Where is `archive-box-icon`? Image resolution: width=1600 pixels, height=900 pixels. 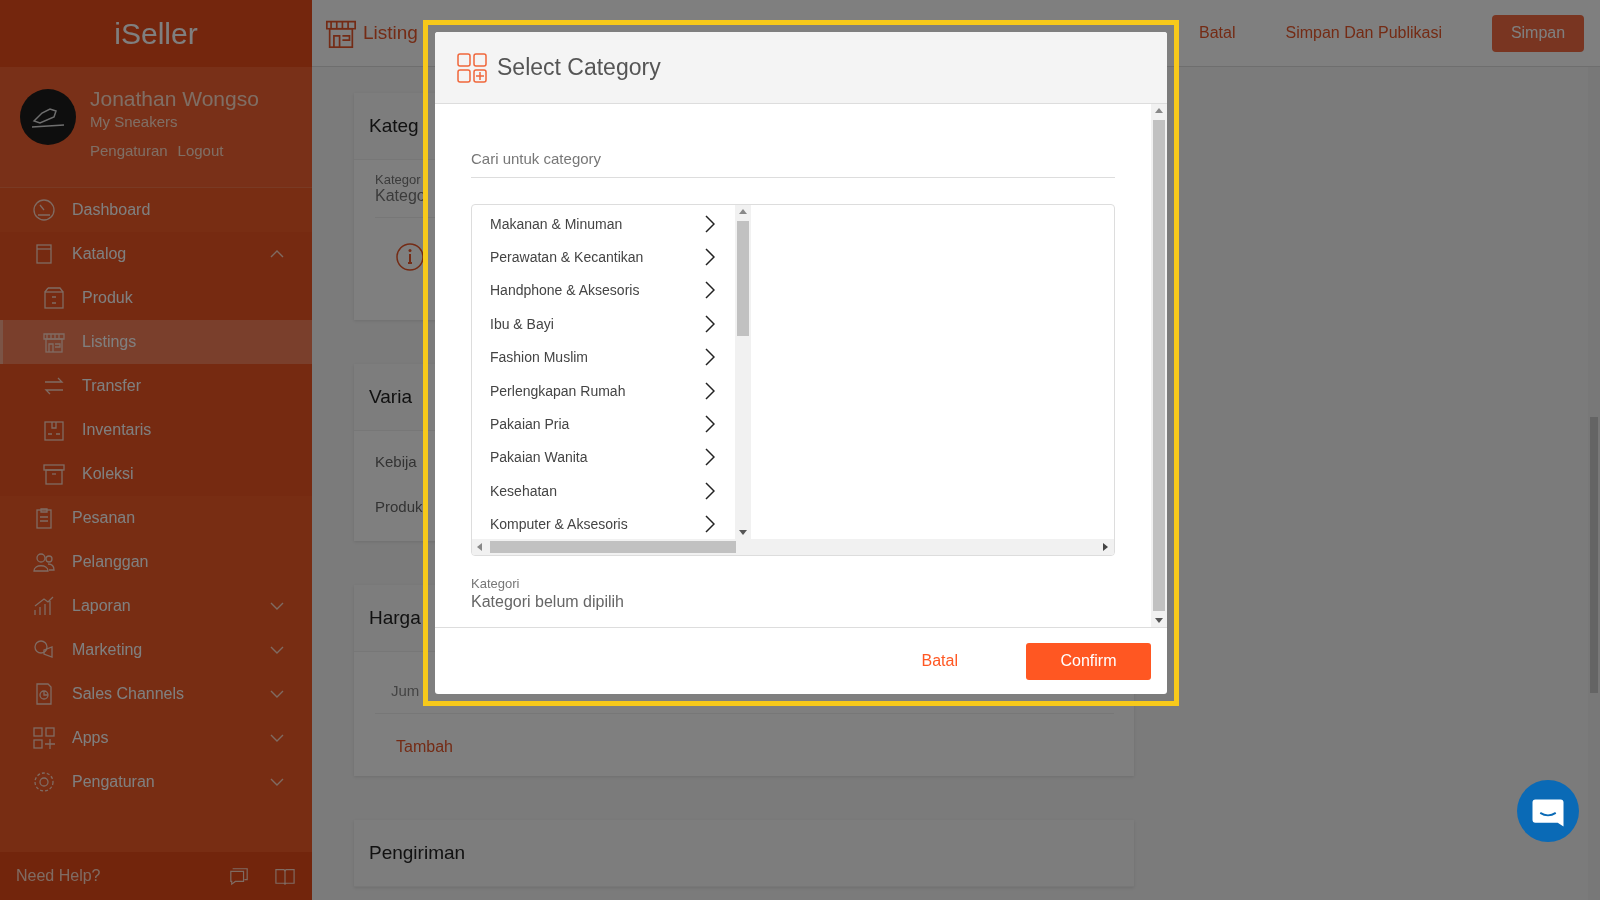 archive-box-icon is located at coordinates (54, 474).